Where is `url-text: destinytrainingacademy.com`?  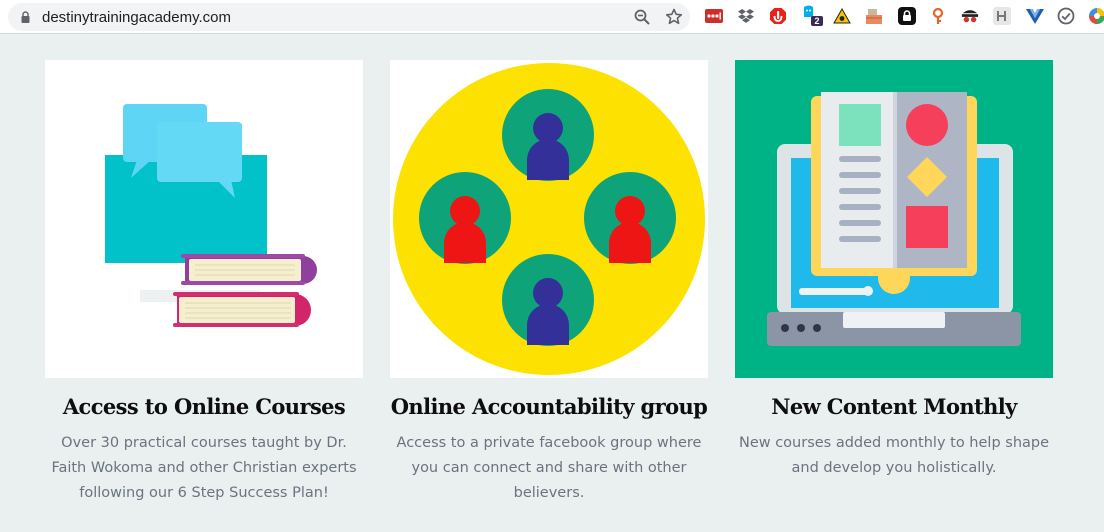 url-text: destinytrainingacademy.com is located at coordinates (136, 17).